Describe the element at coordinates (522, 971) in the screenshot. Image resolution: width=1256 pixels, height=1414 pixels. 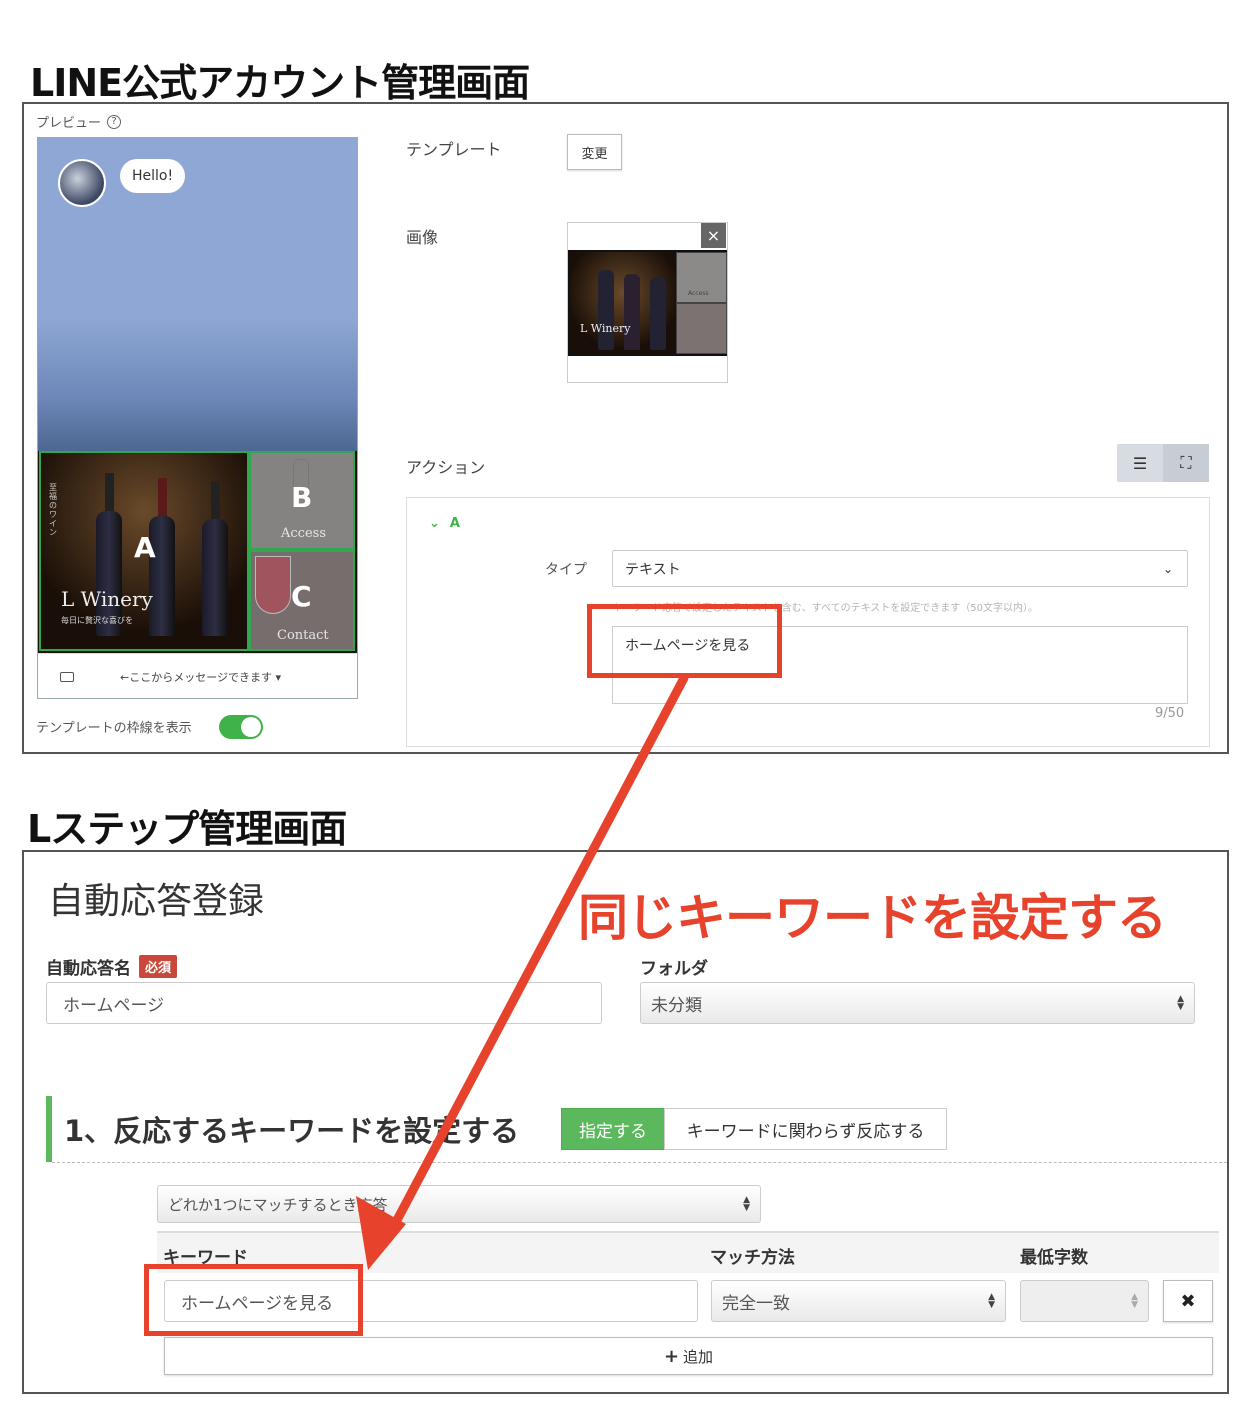
I see `connector-arrow` at that location.